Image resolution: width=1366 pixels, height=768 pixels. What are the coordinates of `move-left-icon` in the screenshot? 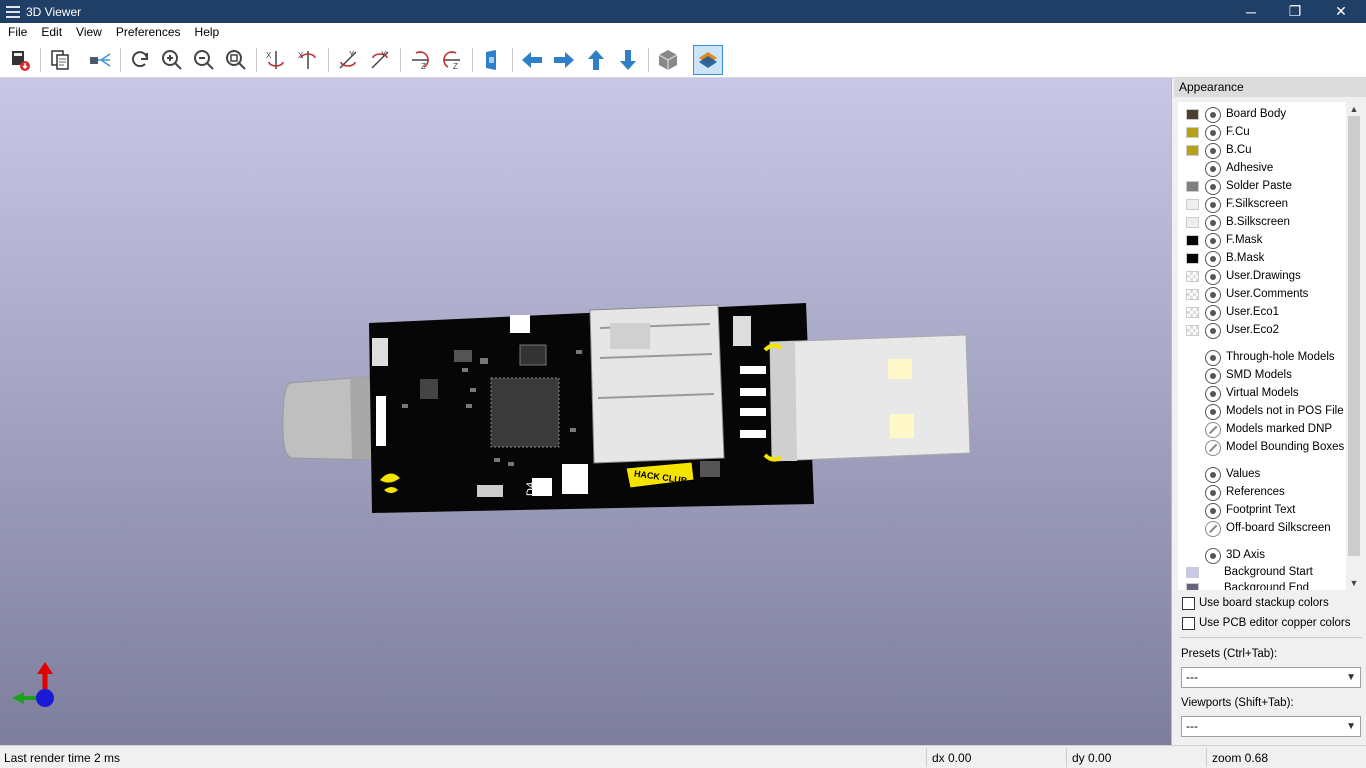 It's located at (532, 60).